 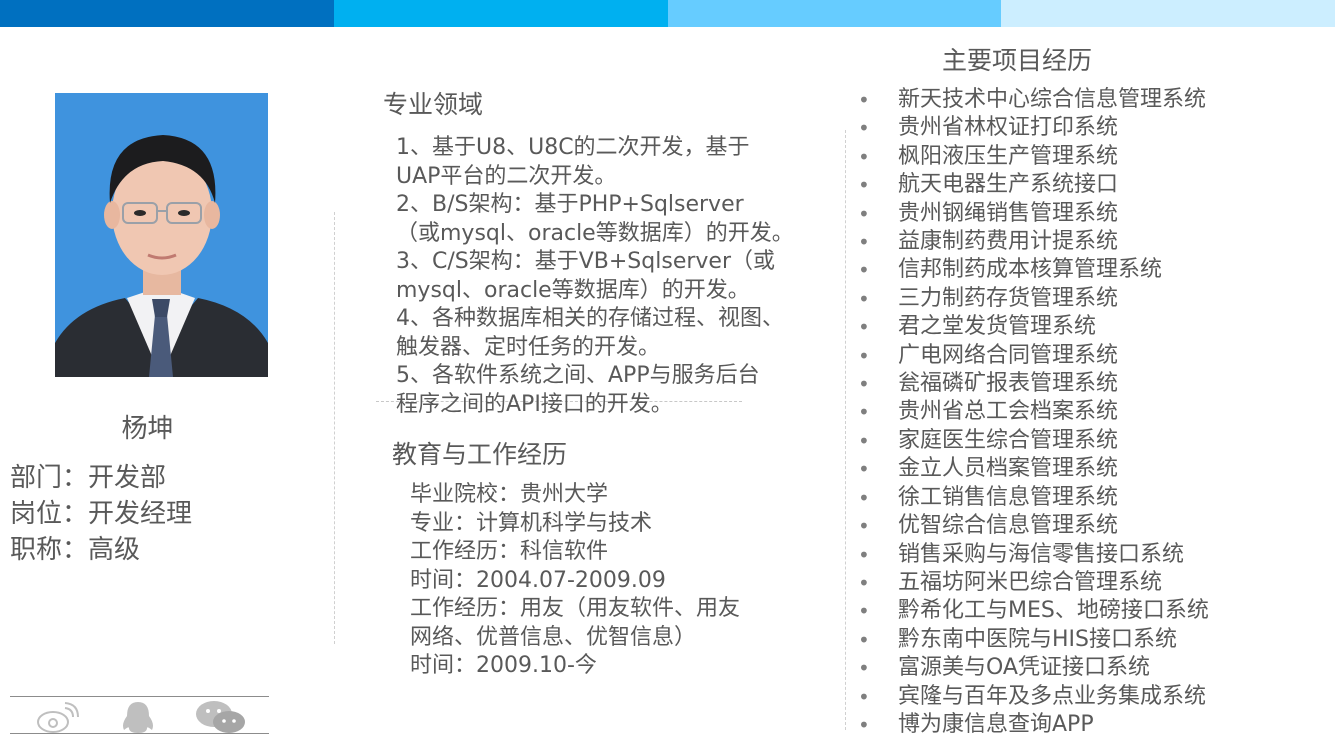 I want to click on education-heading: 教育与工作经历, so click(x=480, y=454).